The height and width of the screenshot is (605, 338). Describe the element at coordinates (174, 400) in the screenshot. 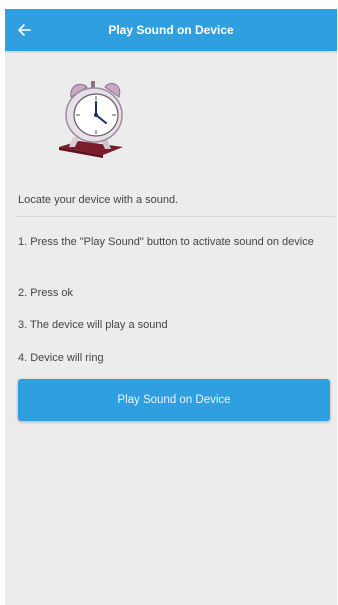

I see `play-sound-button: Play Sound on Device` at that location.